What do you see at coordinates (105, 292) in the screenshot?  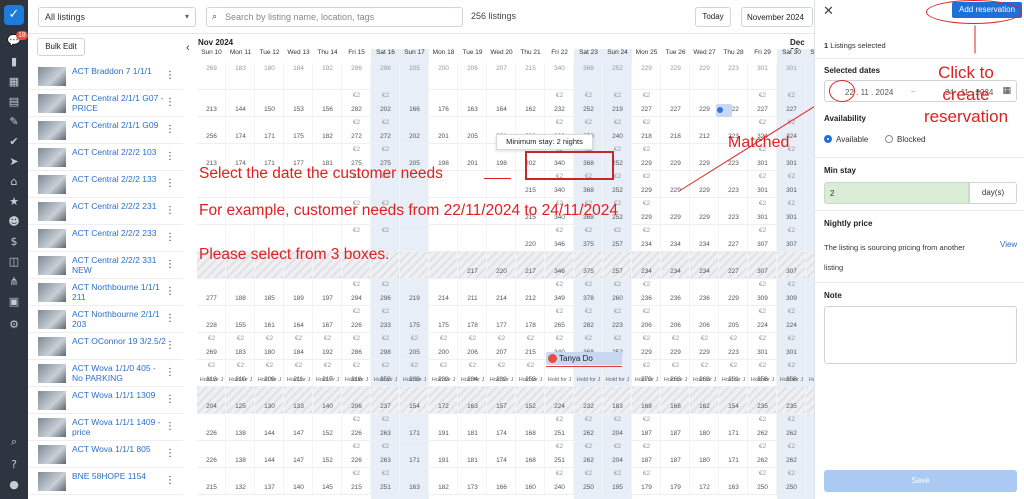 I see `listing-row: ACT Northbourne 1/1/1 211 ⋮` at bounding box center [105, 292].